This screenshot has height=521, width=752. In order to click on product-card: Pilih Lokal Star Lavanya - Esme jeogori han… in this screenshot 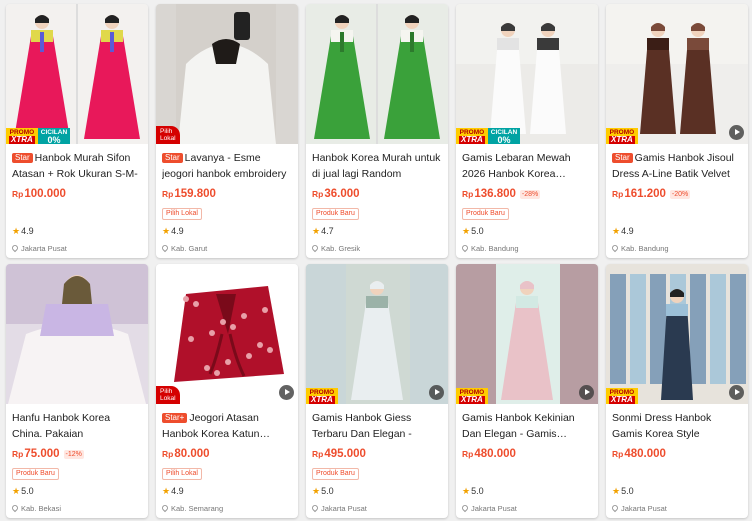, I will do `click(227, 131)`.